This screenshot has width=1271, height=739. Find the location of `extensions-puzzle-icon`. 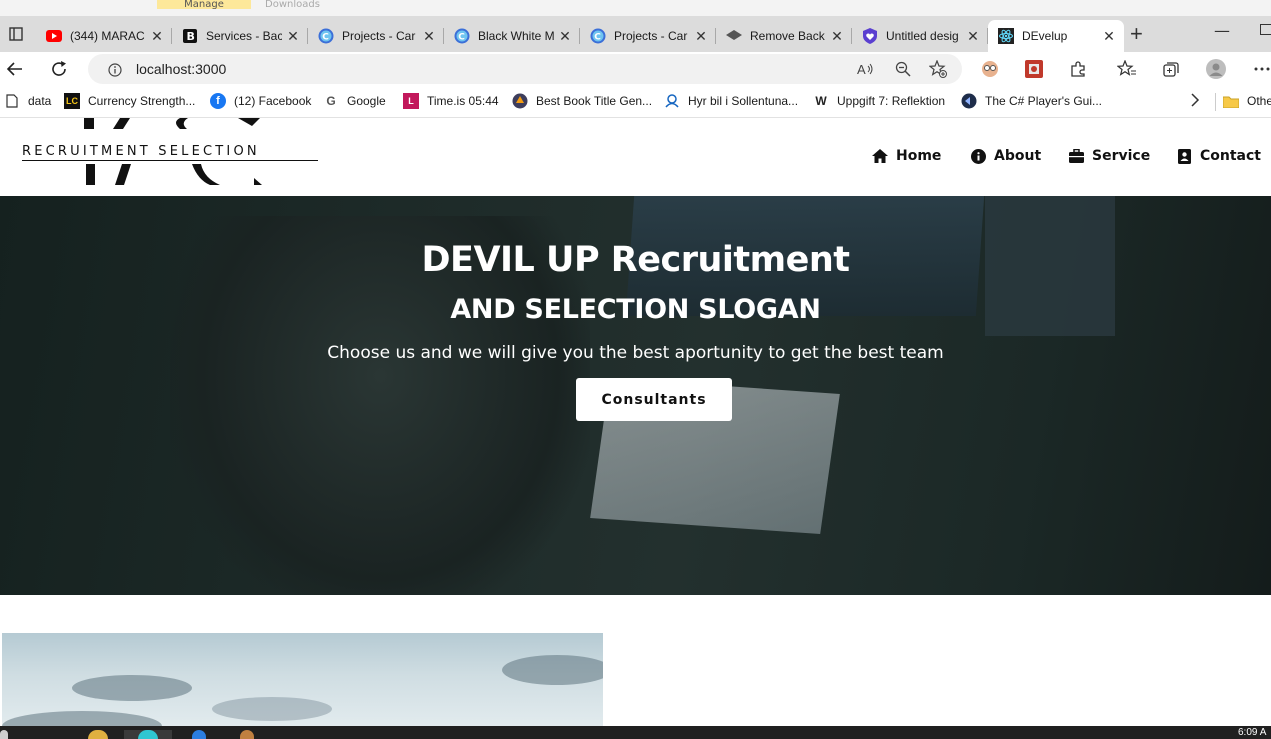

extensions-puzzle-icon is located at coordinates (1078, 69).